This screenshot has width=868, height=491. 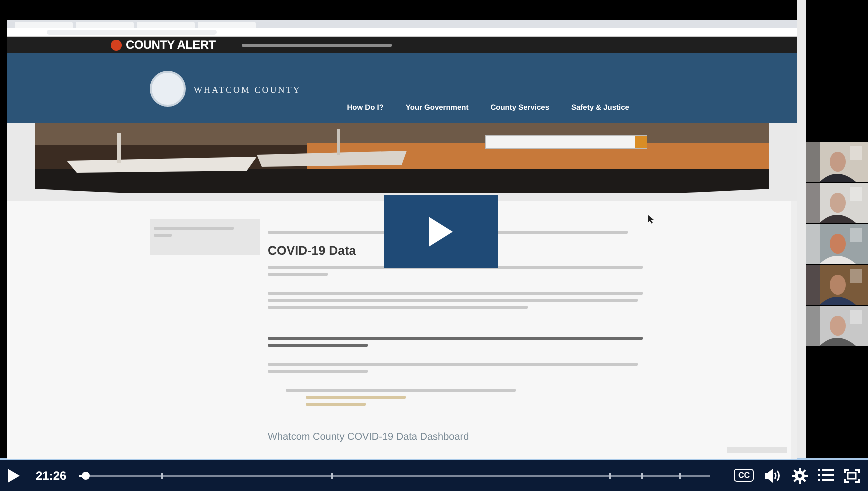 I want to click on alert-icon, so click(x=116, y=45).